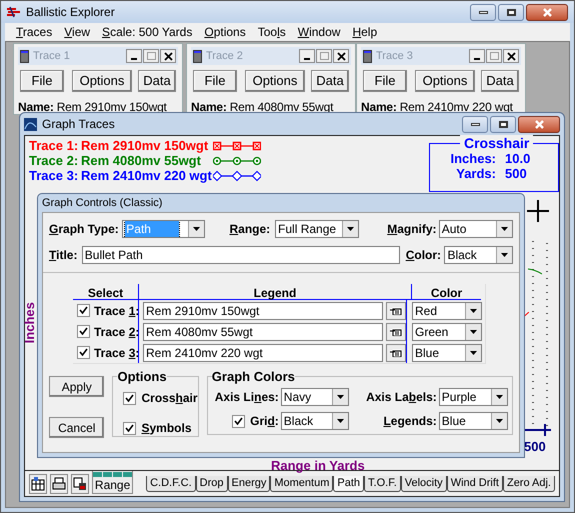  I want to click on field-label: Axis Labels:, so click(401, 397).